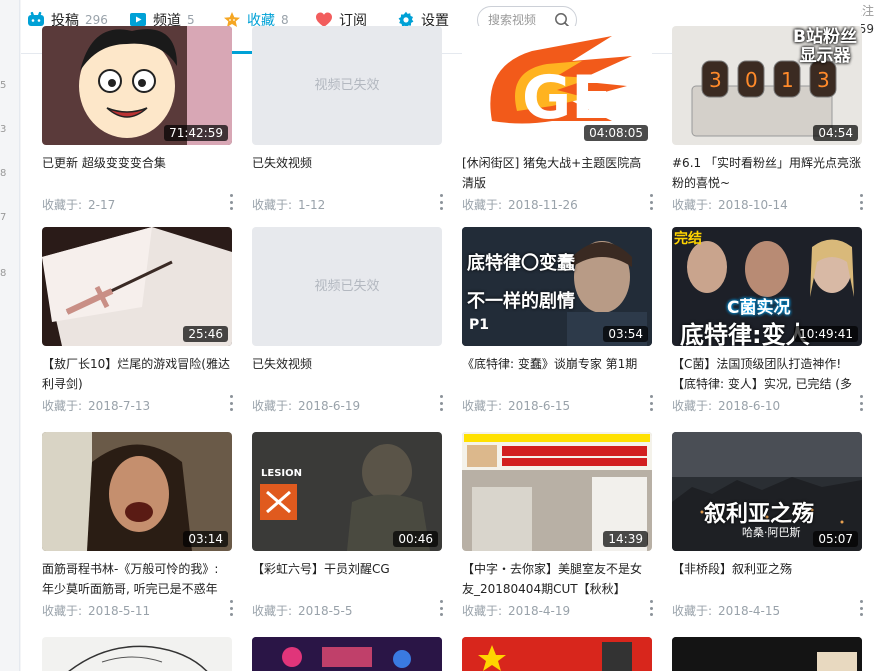 The image size is (876, 671). I want to click on video-title: 面筋哥程书林-《万般可怜的我》: 年少莫听面筋哥, 听完已是不惑年, so click(137, 579).